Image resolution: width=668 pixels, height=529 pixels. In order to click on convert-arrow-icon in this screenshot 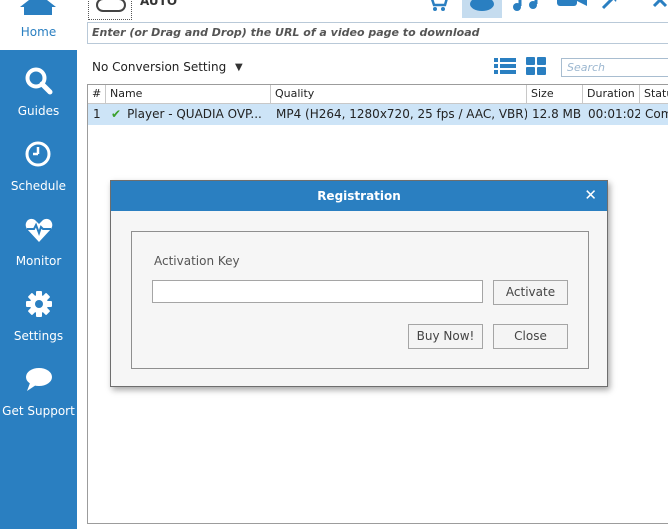, I will do `click(611, 6)`.